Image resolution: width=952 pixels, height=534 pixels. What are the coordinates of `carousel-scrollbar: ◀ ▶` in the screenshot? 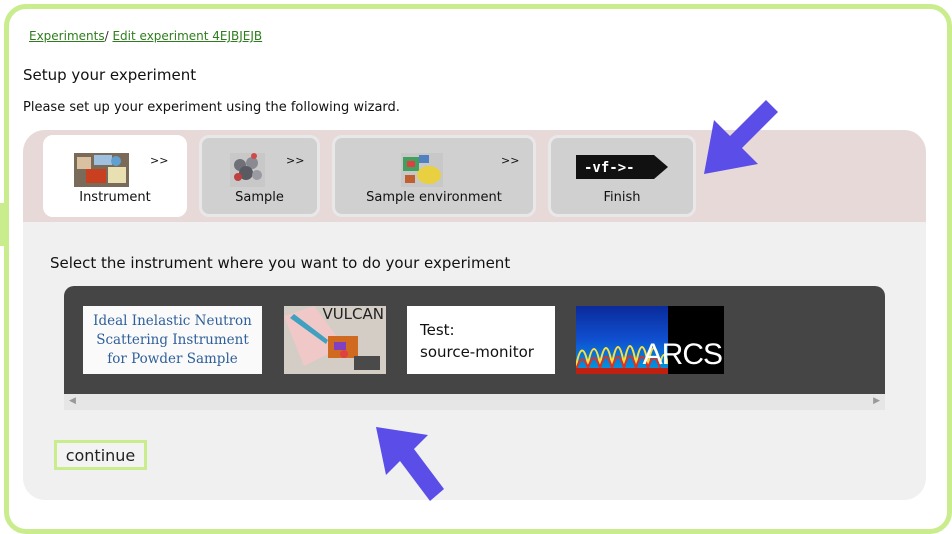 It's located at (474, 402).